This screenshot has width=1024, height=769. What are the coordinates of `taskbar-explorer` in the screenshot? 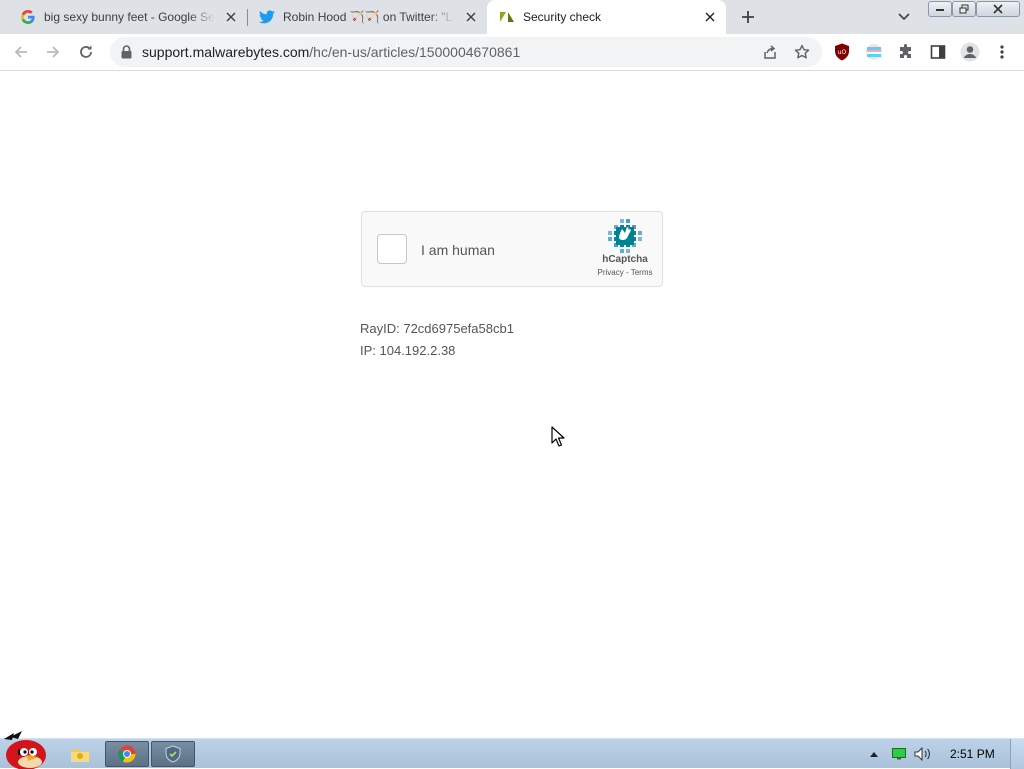 It's located at (80, 754).